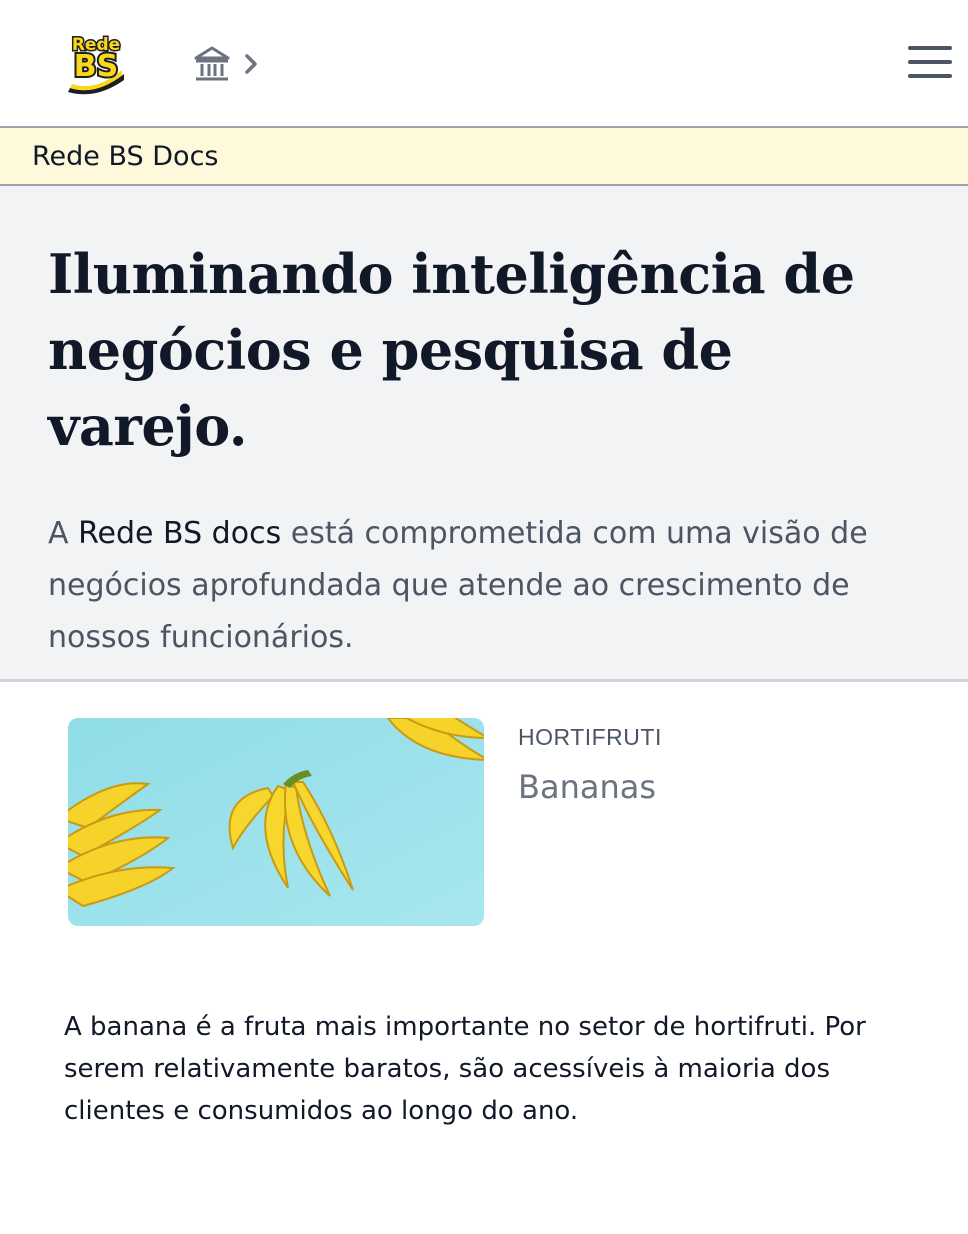 This screenshot has width=968, height=1234. Describe the element at coordinates (96, 66) in the screenshot. I see `svg-text: BS` at that location.